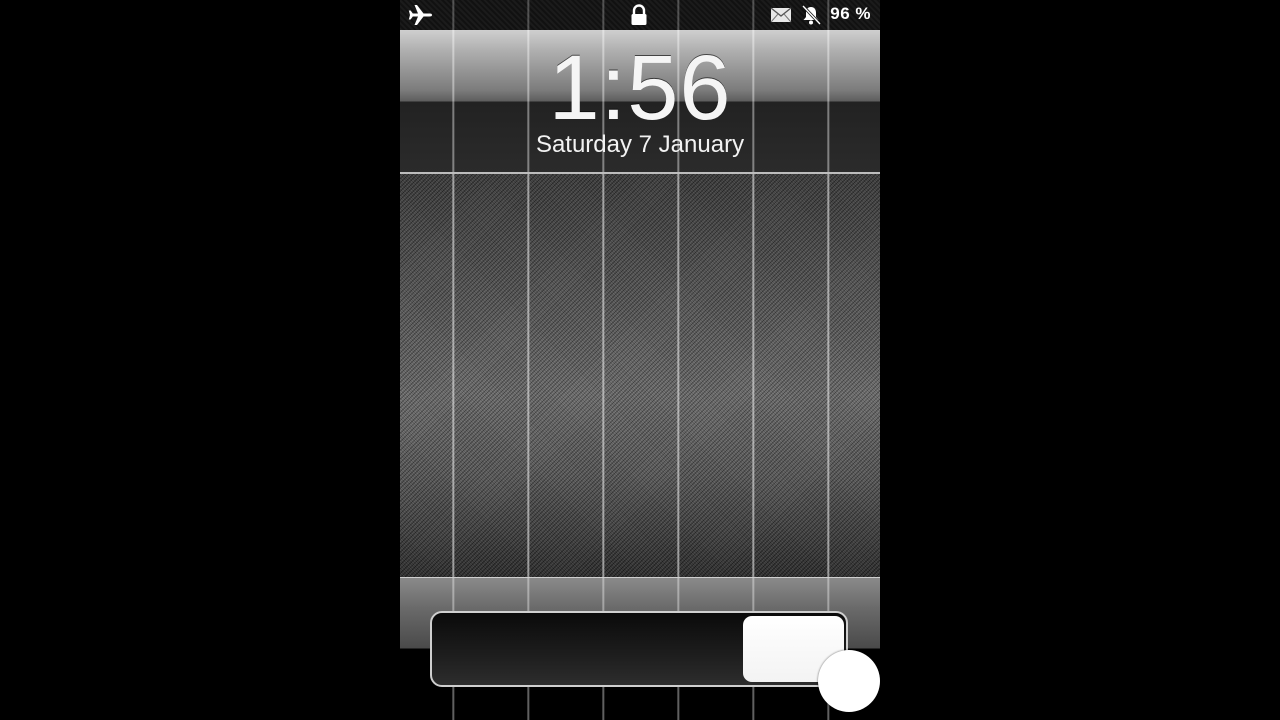 The height and width of the screenshot is (720, 1280). I want to click on clock-panel: 1:56 Saturday 7 January, so click(640, 102).